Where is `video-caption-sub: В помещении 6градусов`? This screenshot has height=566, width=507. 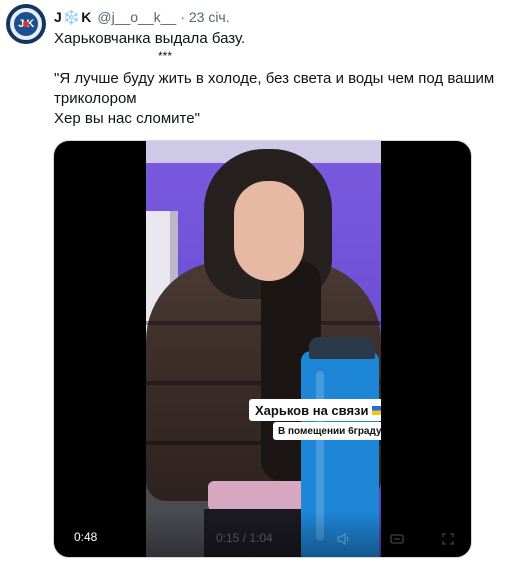 video-caption-sub: В помещении 6градусов is located at coordinates (327, 431).